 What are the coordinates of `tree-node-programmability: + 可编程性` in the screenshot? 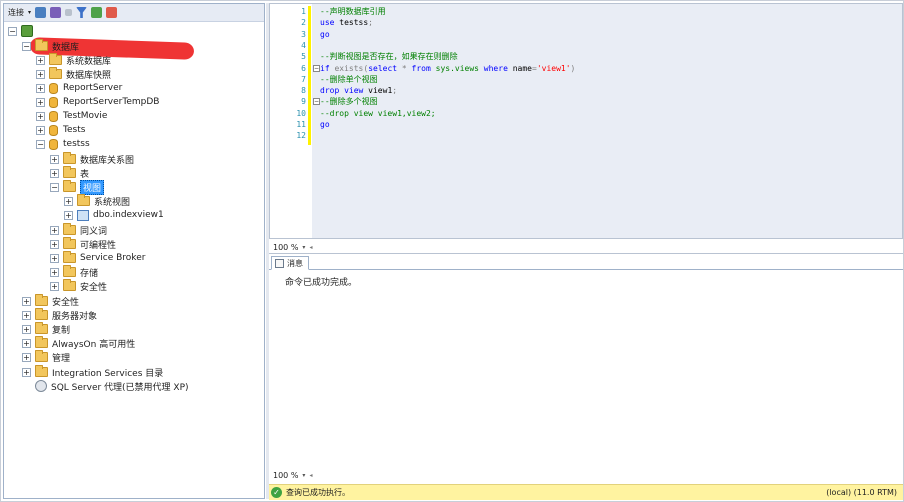 It's located at (83, 244).